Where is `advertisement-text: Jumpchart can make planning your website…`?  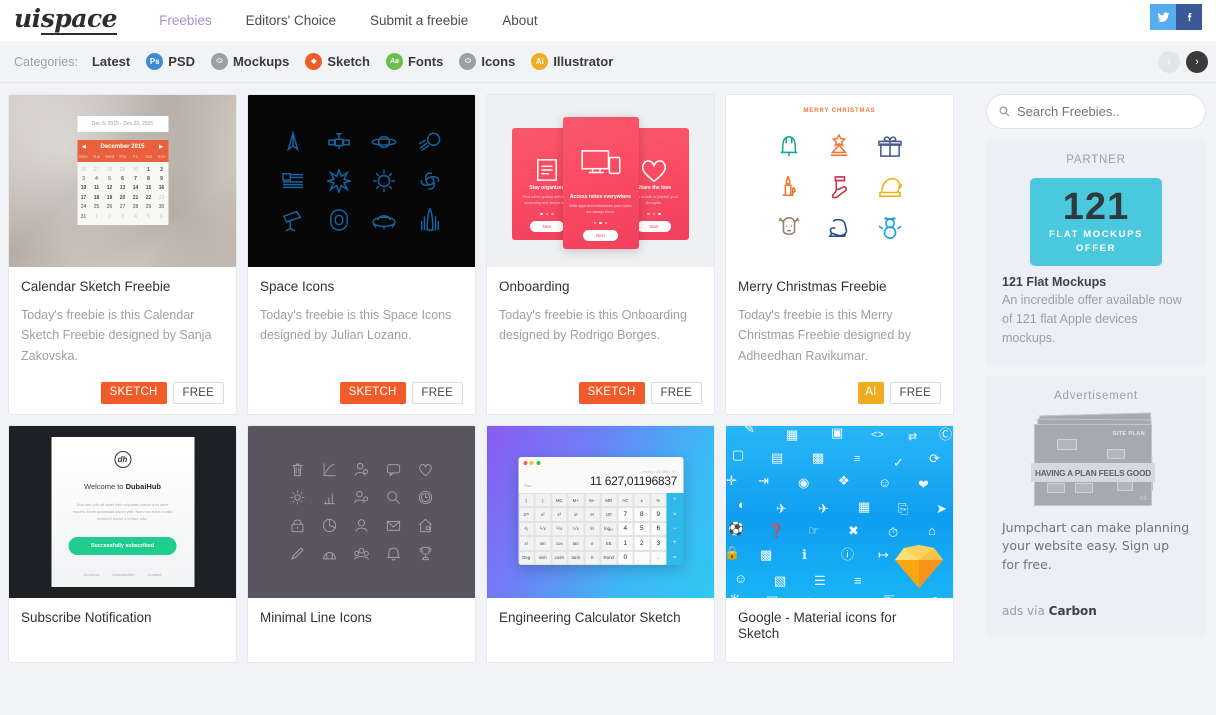
advertisement-text: Jumpchart can make planning your website… is located at coordinates (1096, 546).